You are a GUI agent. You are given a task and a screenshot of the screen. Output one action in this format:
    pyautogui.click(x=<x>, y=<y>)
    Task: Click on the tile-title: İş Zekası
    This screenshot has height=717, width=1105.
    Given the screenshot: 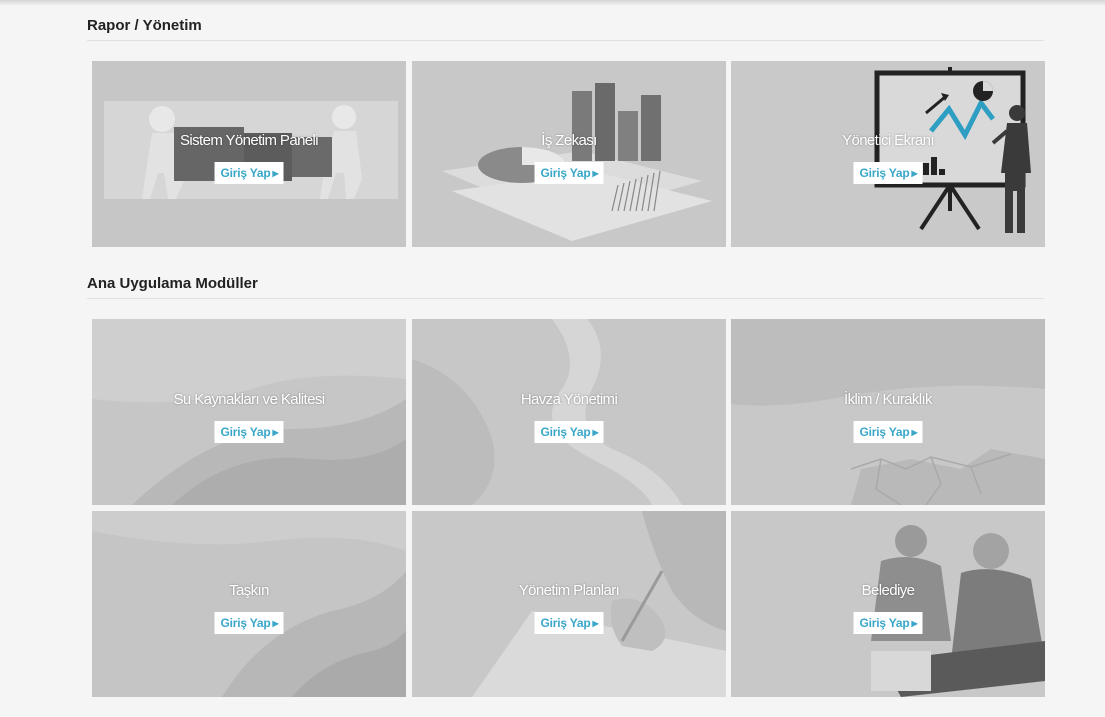 What is the action you would take?
    pyautogui.click(x=569, y=140)
    